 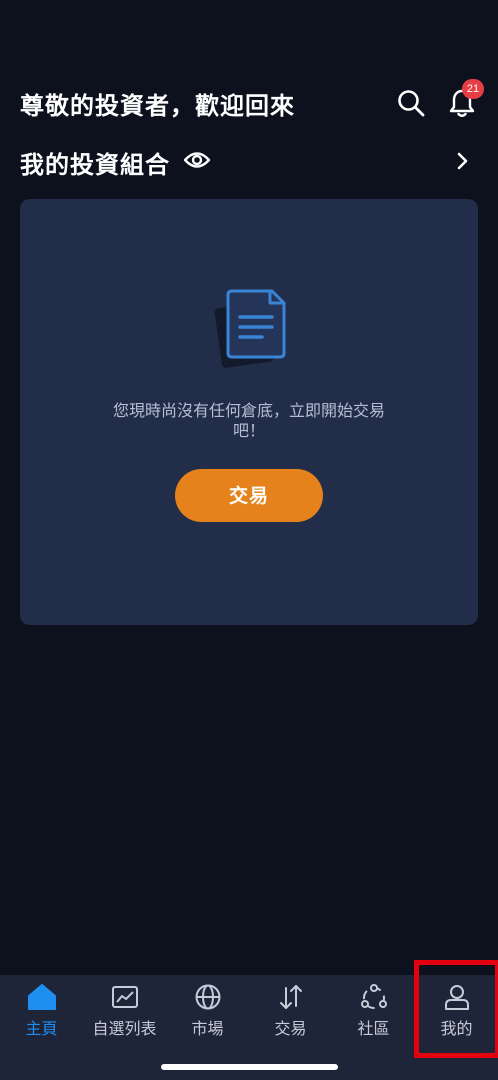 What do you see at coordinates (207, 997) in the screenshot?
I see `globe-icon` at bounding box center [207, 997].